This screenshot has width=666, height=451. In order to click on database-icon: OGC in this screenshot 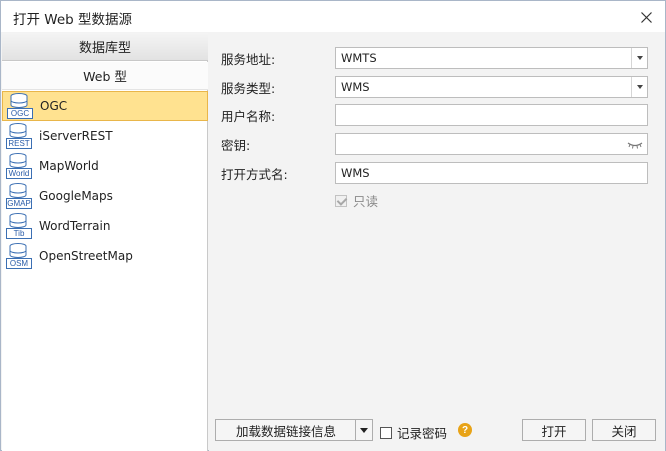, I will do `click(20, 106)`.